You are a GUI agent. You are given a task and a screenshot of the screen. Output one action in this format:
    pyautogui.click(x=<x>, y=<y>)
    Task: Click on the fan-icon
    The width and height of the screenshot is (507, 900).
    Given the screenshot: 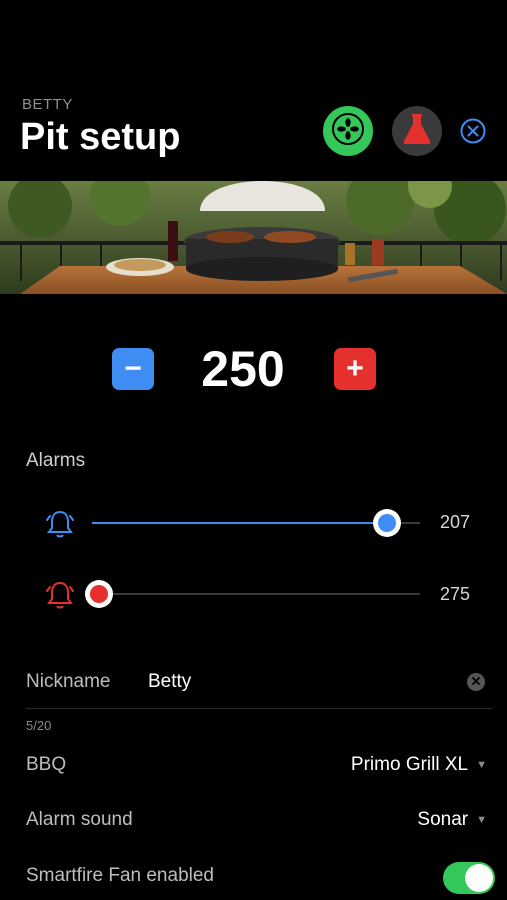 What is the action you would take?
    pyautogui.click(x=348, y=131)
    